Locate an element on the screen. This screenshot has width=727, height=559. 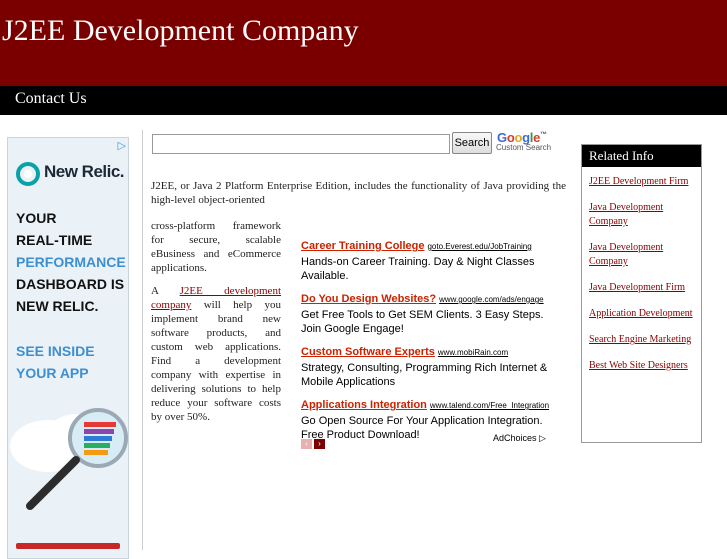
ad-pagination: ‹ › is located at coordinates (314, 442).